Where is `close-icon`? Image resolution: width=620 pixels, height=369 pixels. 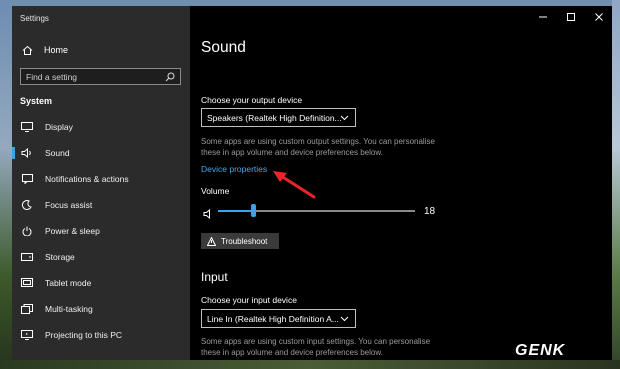
close-icon is located at coordinates (599, 17).